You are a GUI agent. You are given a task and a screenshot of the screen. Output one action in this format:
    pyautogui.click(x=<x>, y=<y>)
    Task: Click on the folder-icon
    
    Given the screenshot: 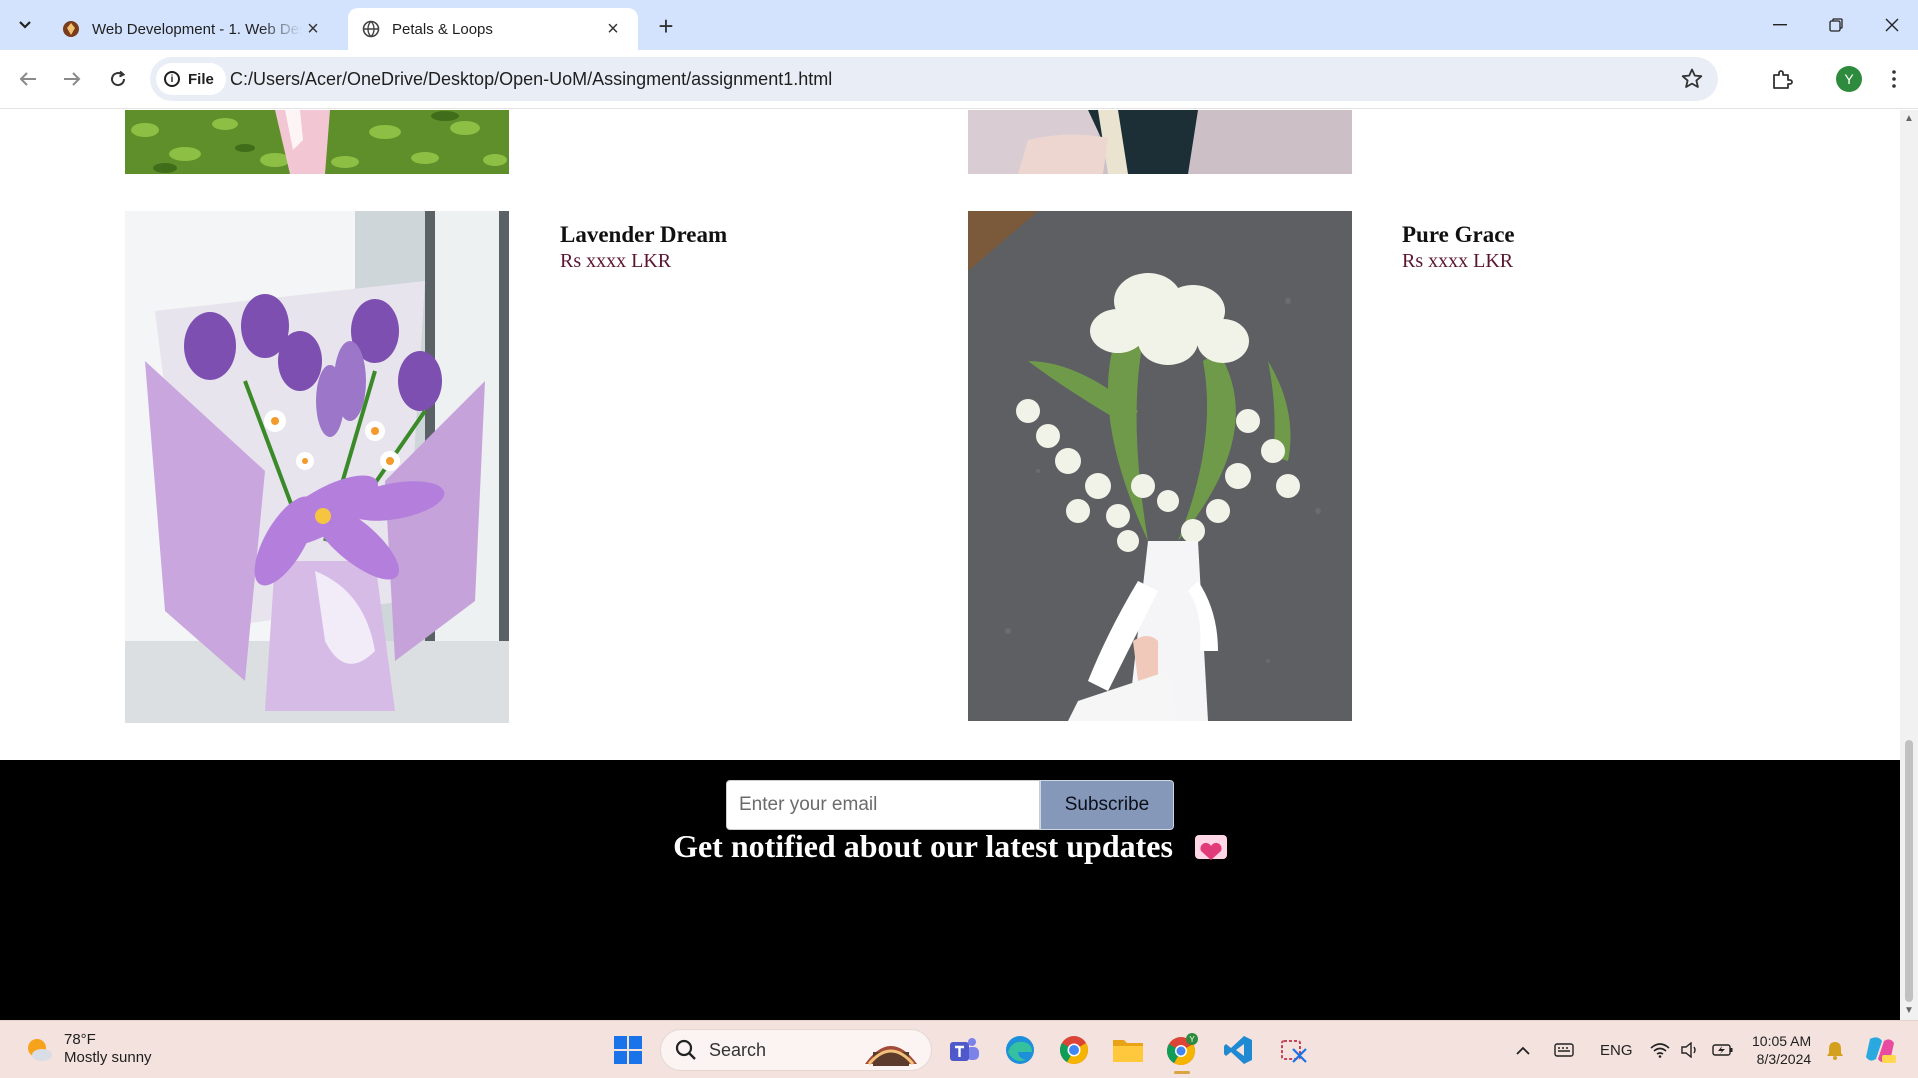 What is the action you would take?
    pyautogui.click(x=1128, y=1051)
    